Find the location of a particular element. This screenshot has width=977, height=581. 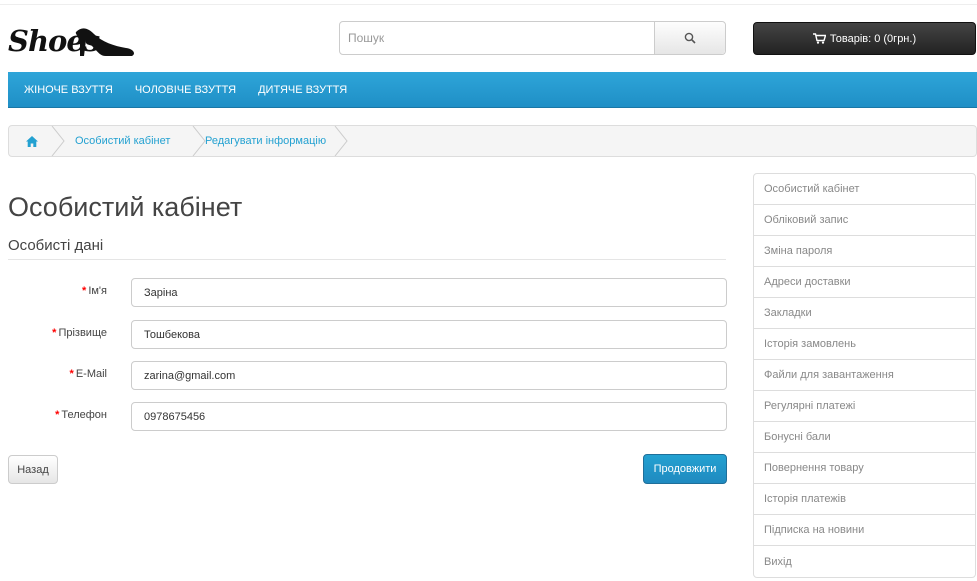

top-divider is located at coordinates (488, 4).